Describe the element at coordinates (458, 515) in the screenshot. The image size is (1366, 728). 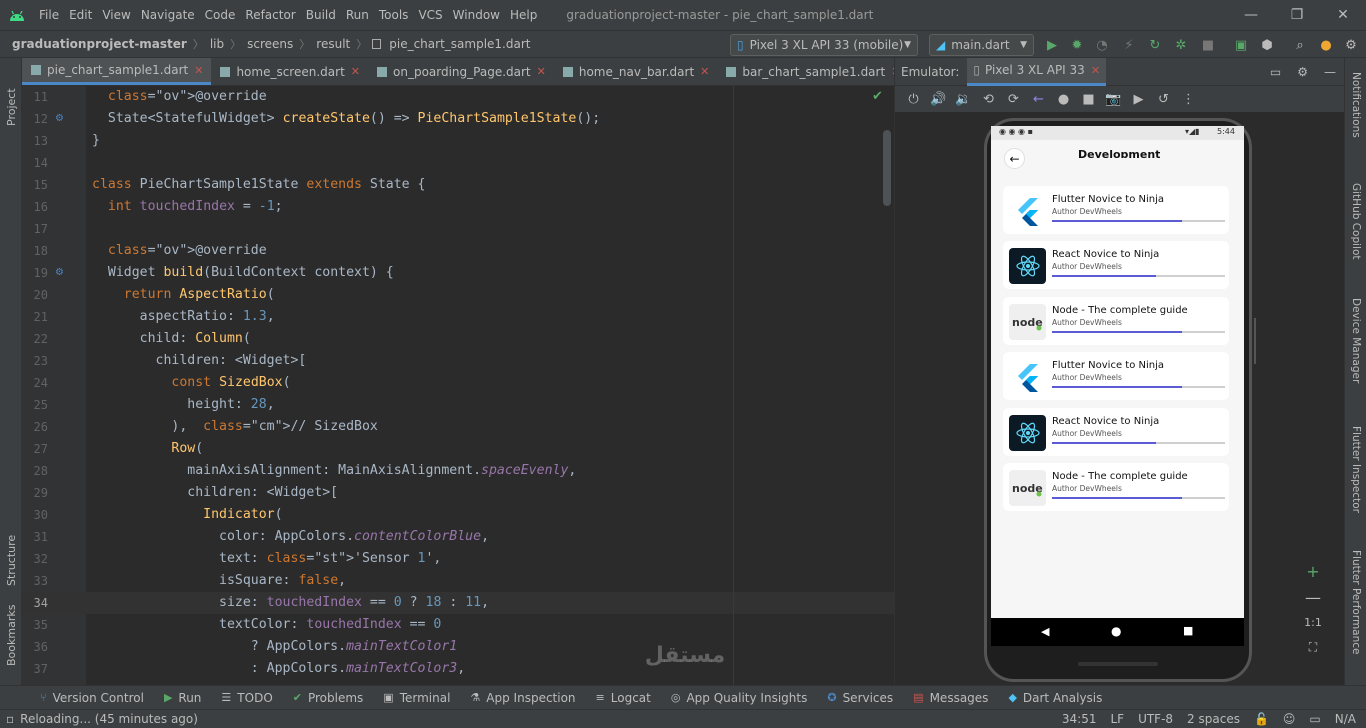
I see `code-line: 30 Indicator(` at that location.